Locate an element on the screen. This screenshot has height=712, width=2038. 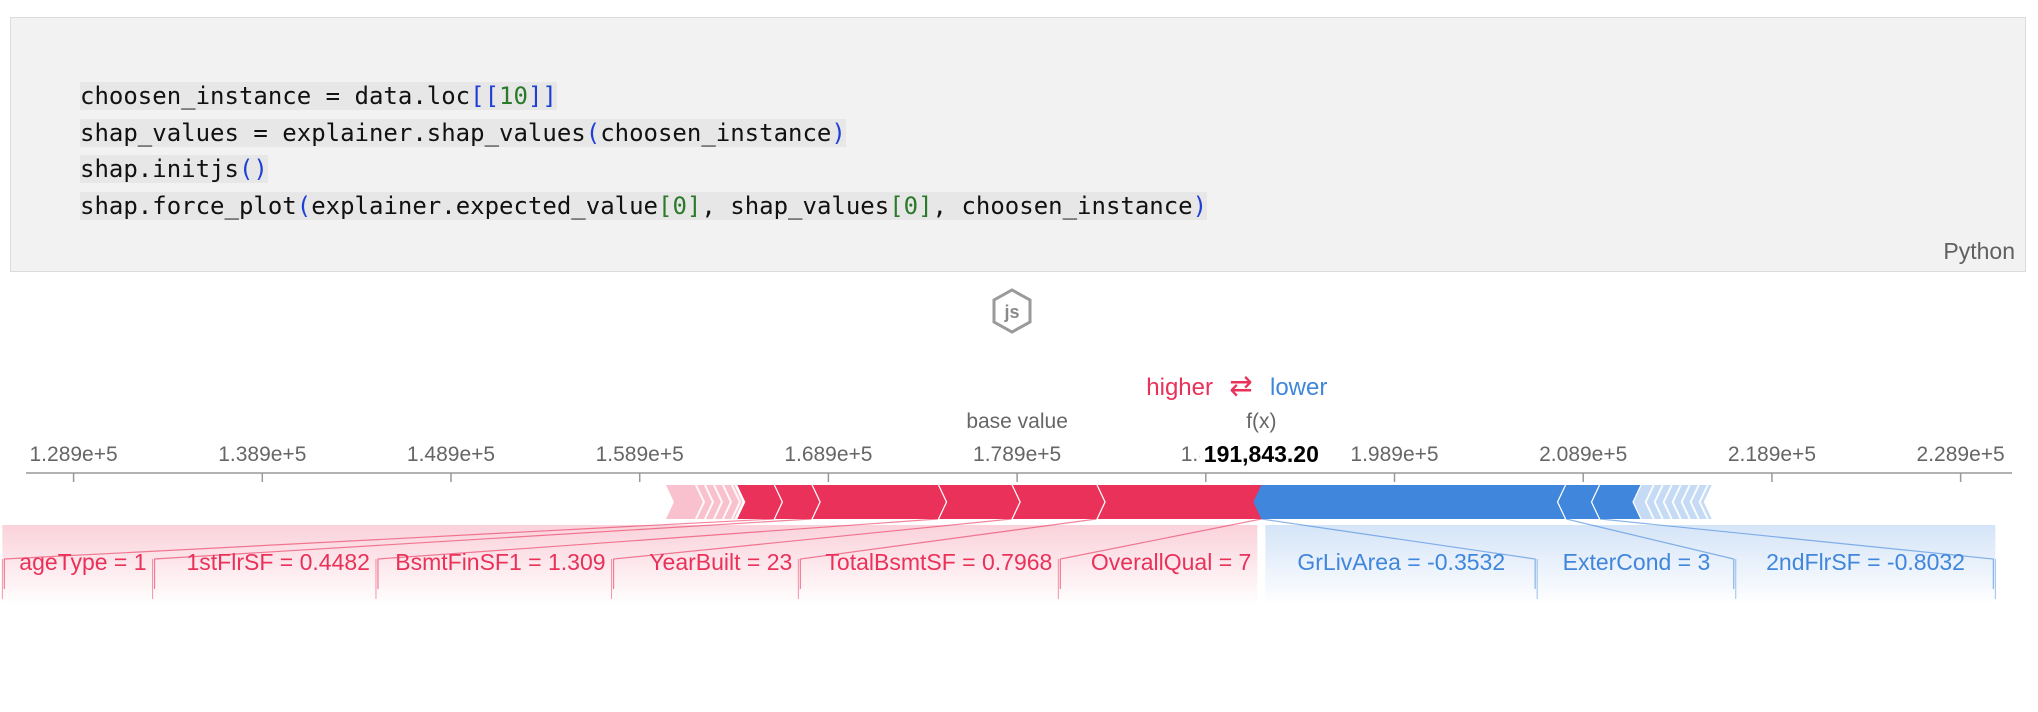
code-token: () is located at coordinates (253, 169).